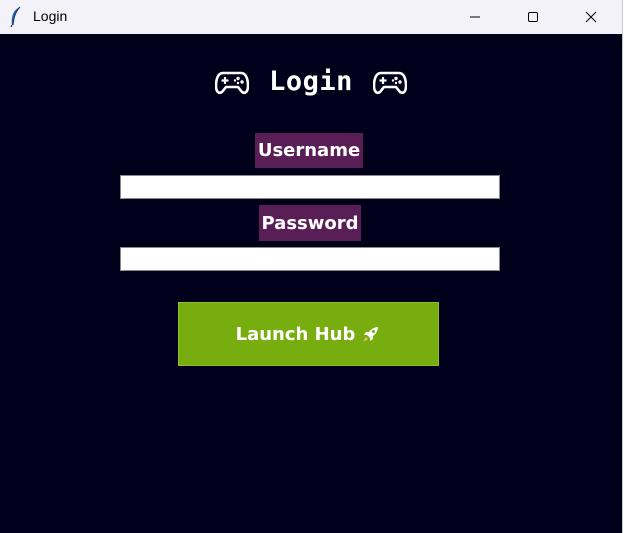 The width and height of the screenshot is (626, 533). What do you see at coordinates (295, 334) in the screenshot?
I see `launch-hub-label: Launch Hub` at bounding box center [295, 334].